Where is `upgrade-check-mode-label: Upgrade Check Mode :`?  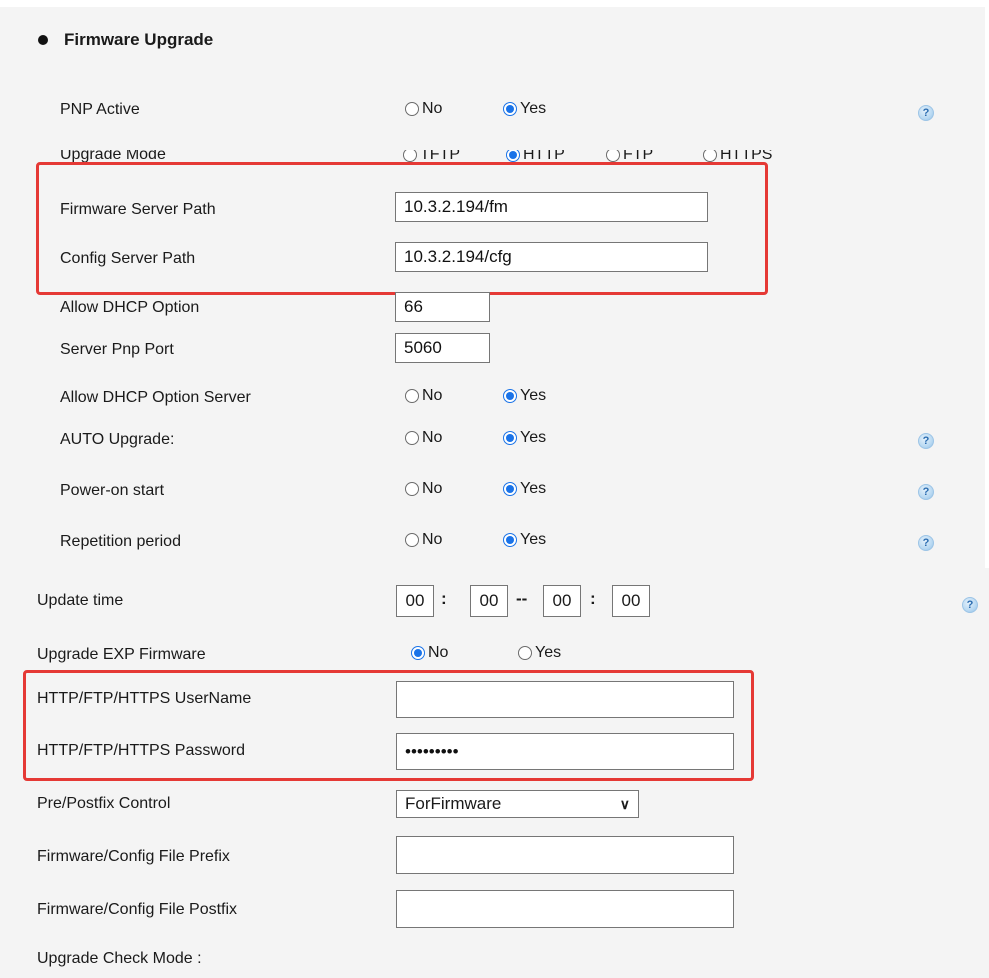
upgrade-check-mode-label: Upgrade Check Mode : is located at coordinates (119, 958).